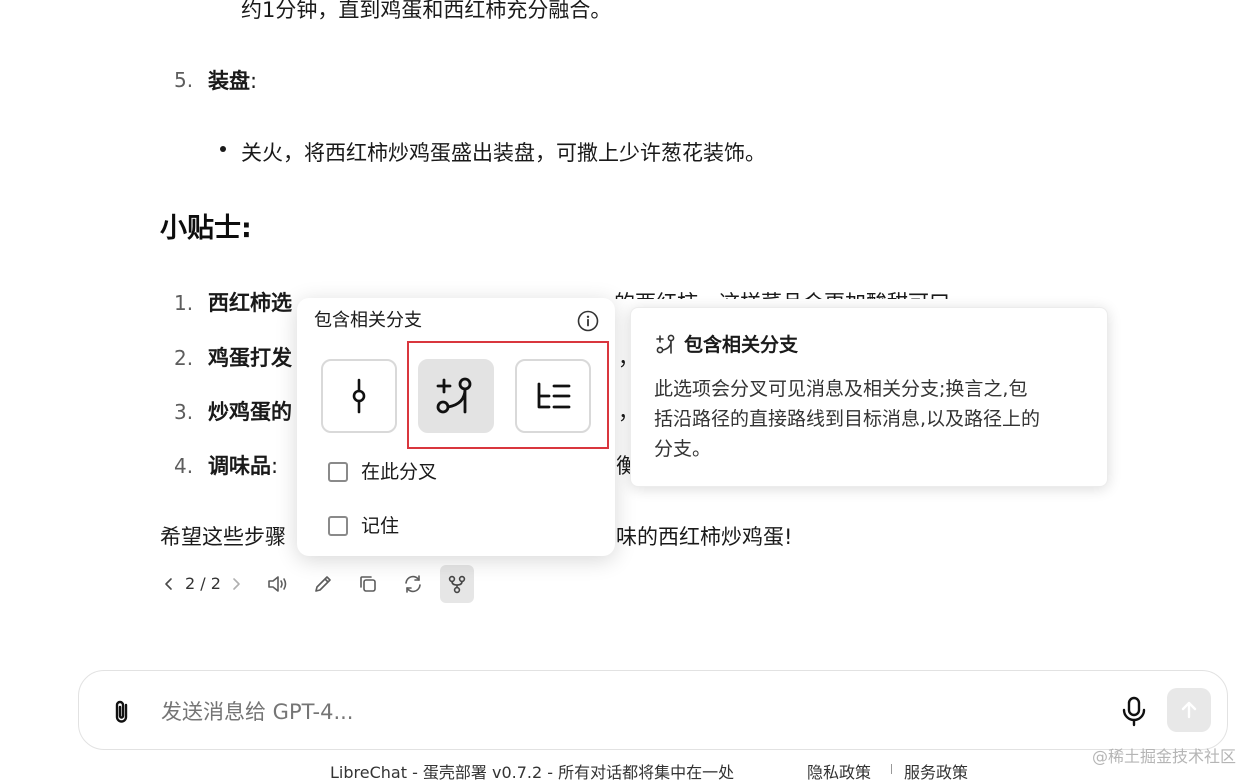  Describe the element at coordinates (508, 395) in the screenshot. I see `highlight-box` at that location.